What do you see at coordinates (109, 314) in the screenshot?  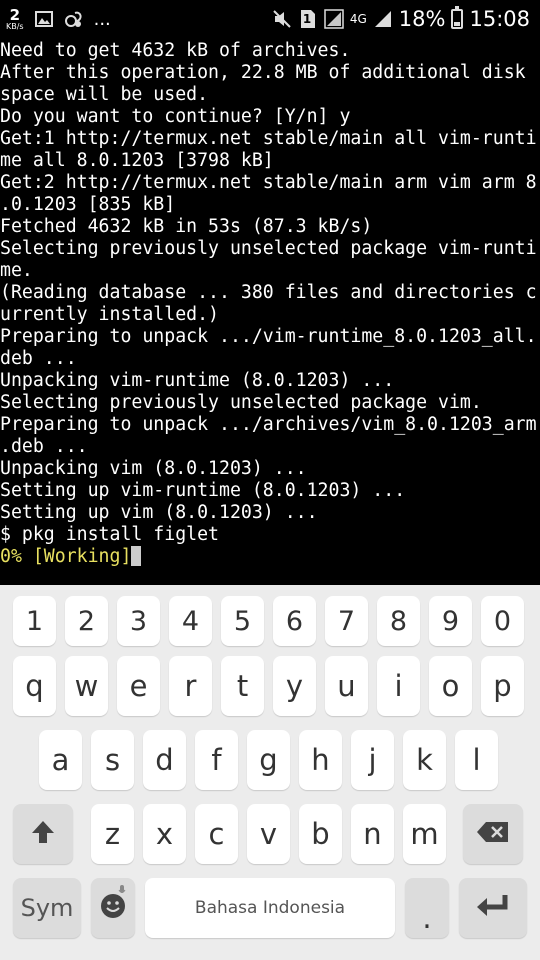 I see `terminal-line: urrently installed.)` at bounding box center [109, 314].